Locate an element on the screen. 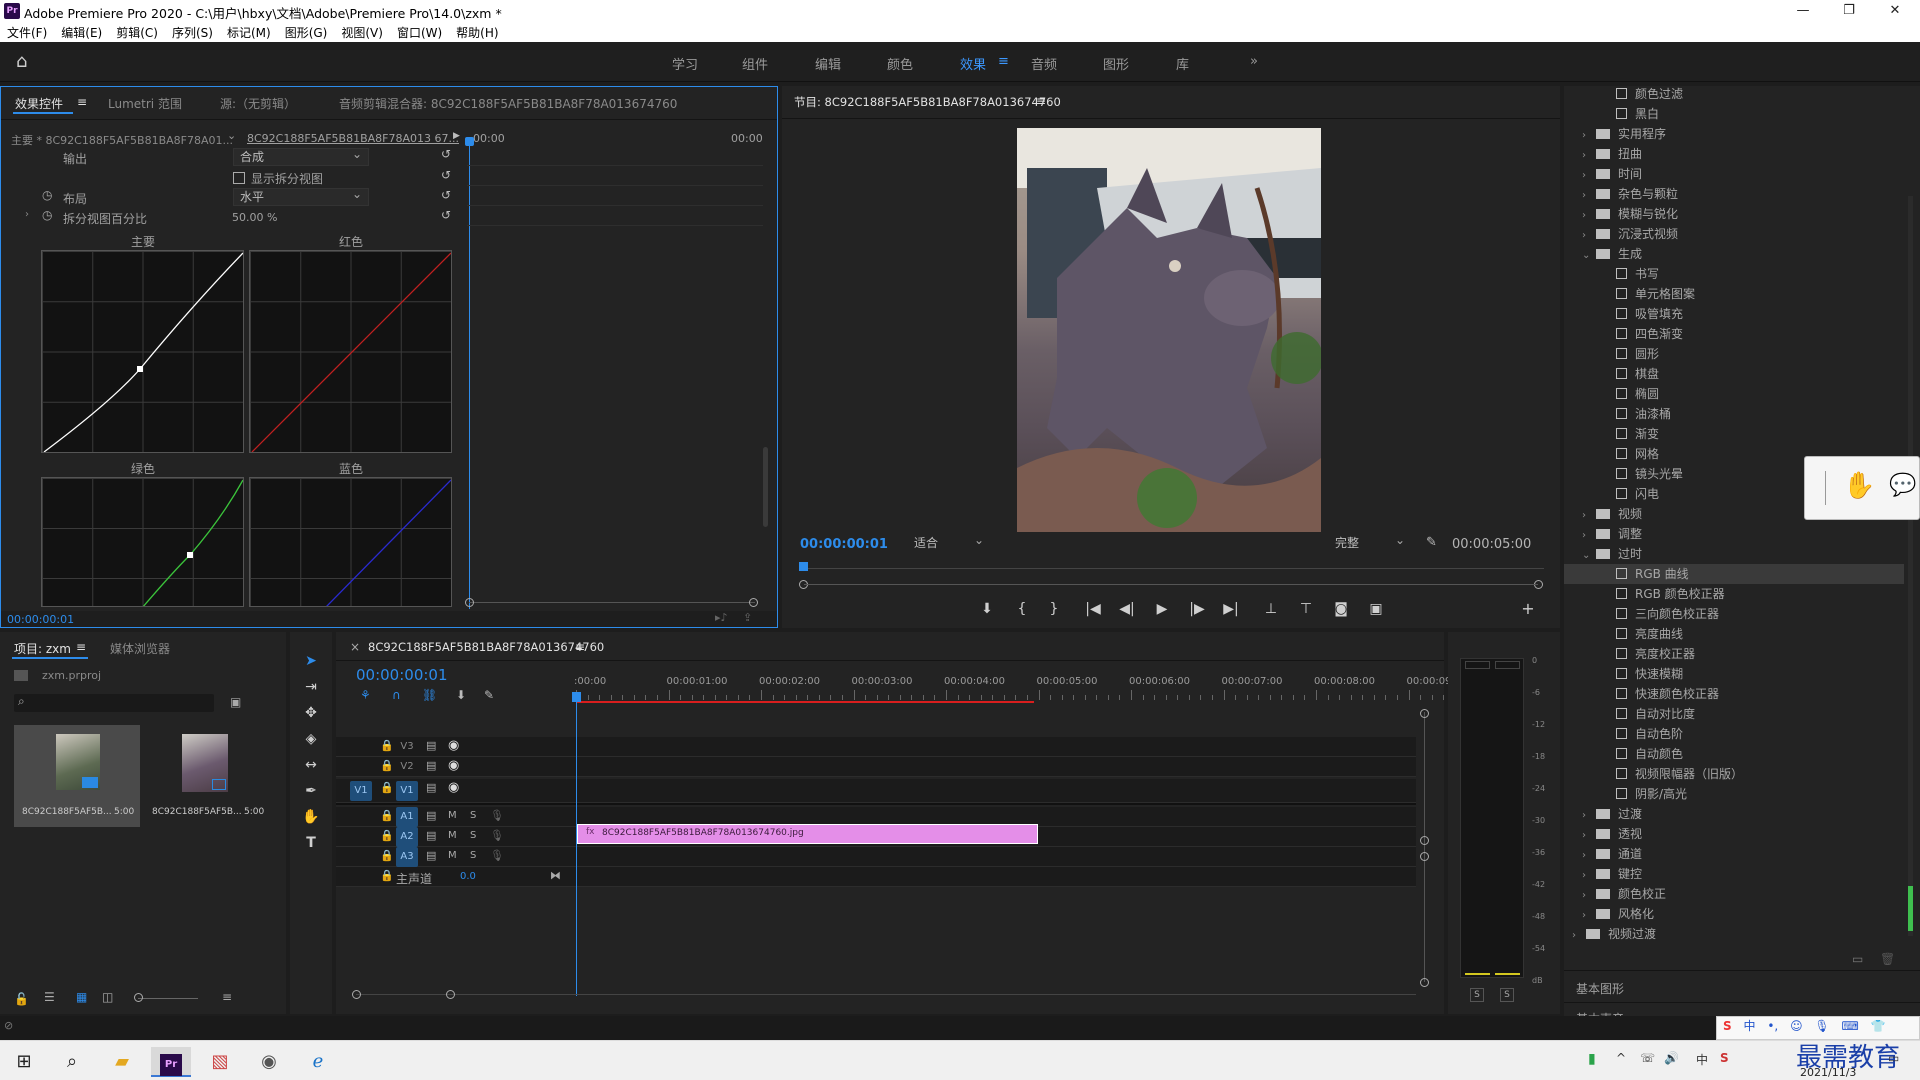 Image resolution: width=1920 pixels, height=1080 pixels. new-bin-folder-icon: ▣ is located at coordinates (235, 702).